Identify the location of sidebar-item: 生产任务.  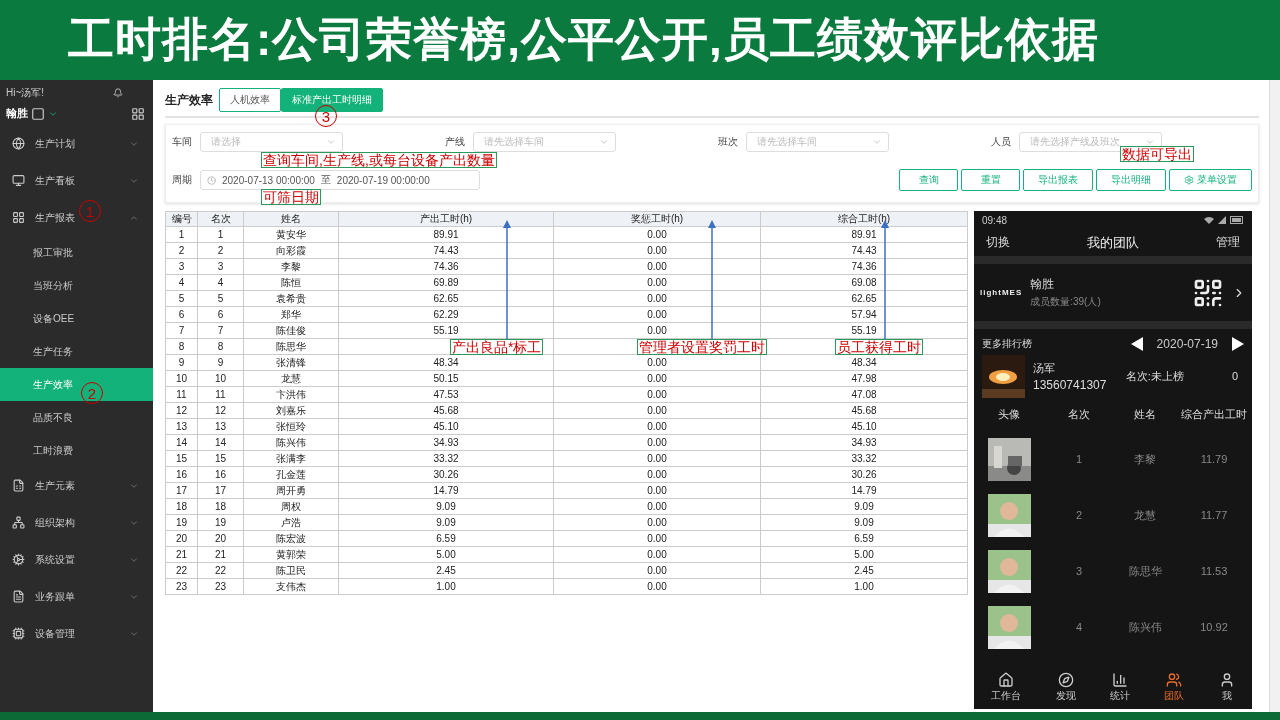
(76, 351).